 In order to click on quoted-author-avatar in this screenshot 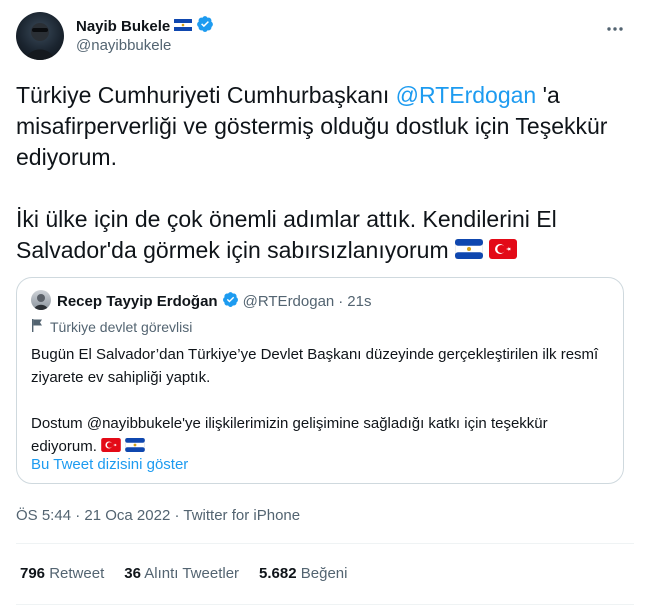, I will do `click(41, 300)`.